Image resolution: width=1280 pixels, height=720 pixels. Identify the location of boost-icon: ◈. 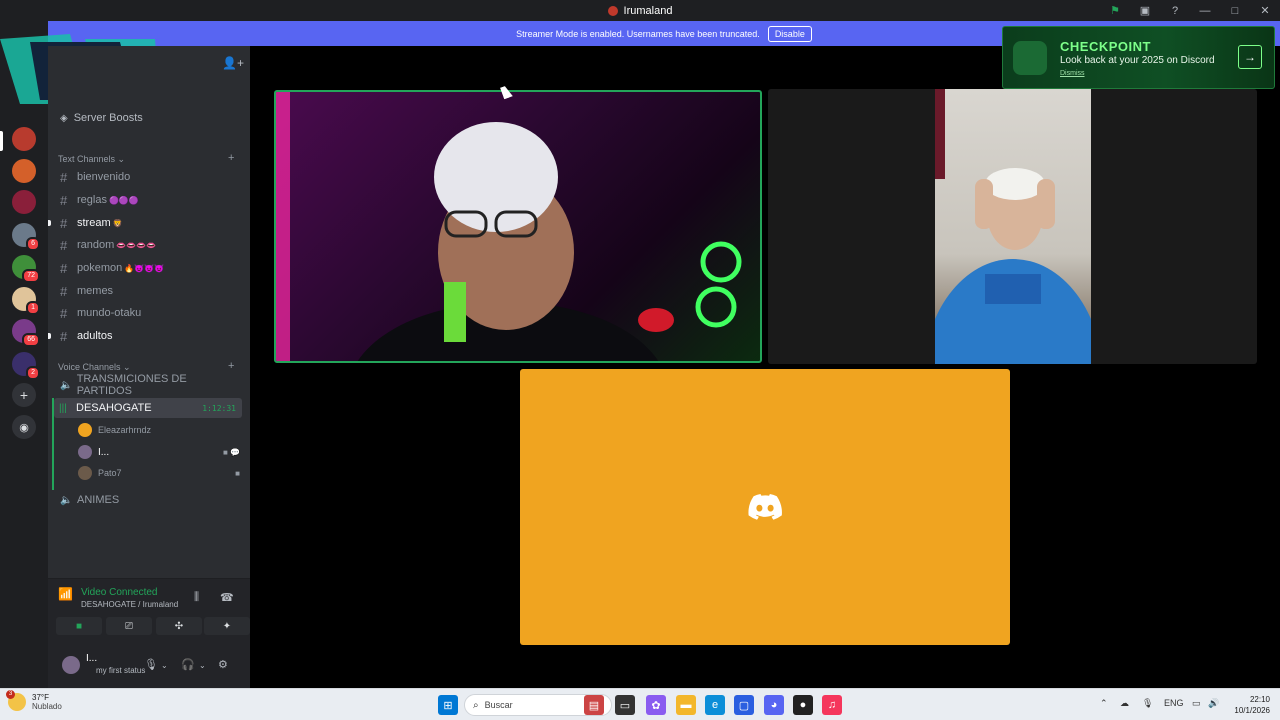
(64, 118).